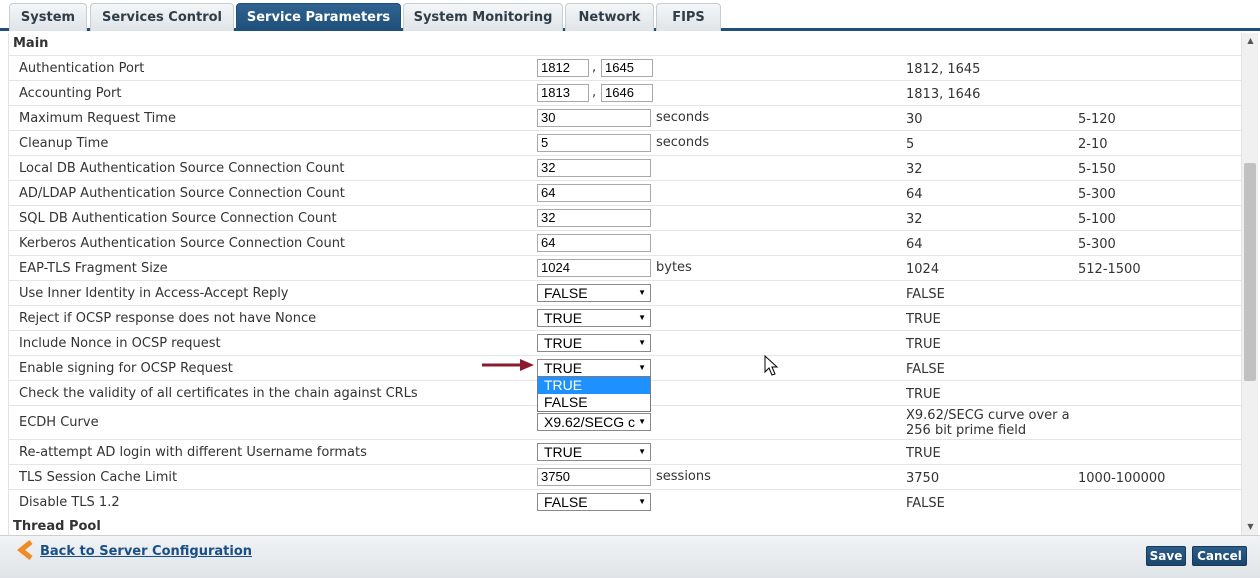 The image size is (1260, 578). I want to click on mouse-cursor-icon, so click(771, 365).